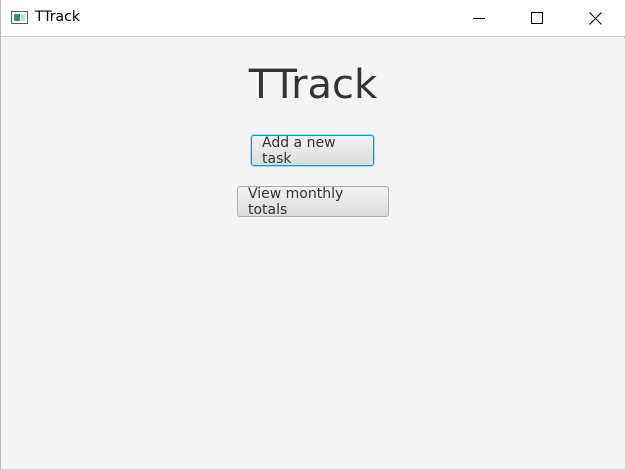  What do you see at coordinates (19, 17) in the screenshot?
I see `app-window-icon` at bounding box center [19, 17].